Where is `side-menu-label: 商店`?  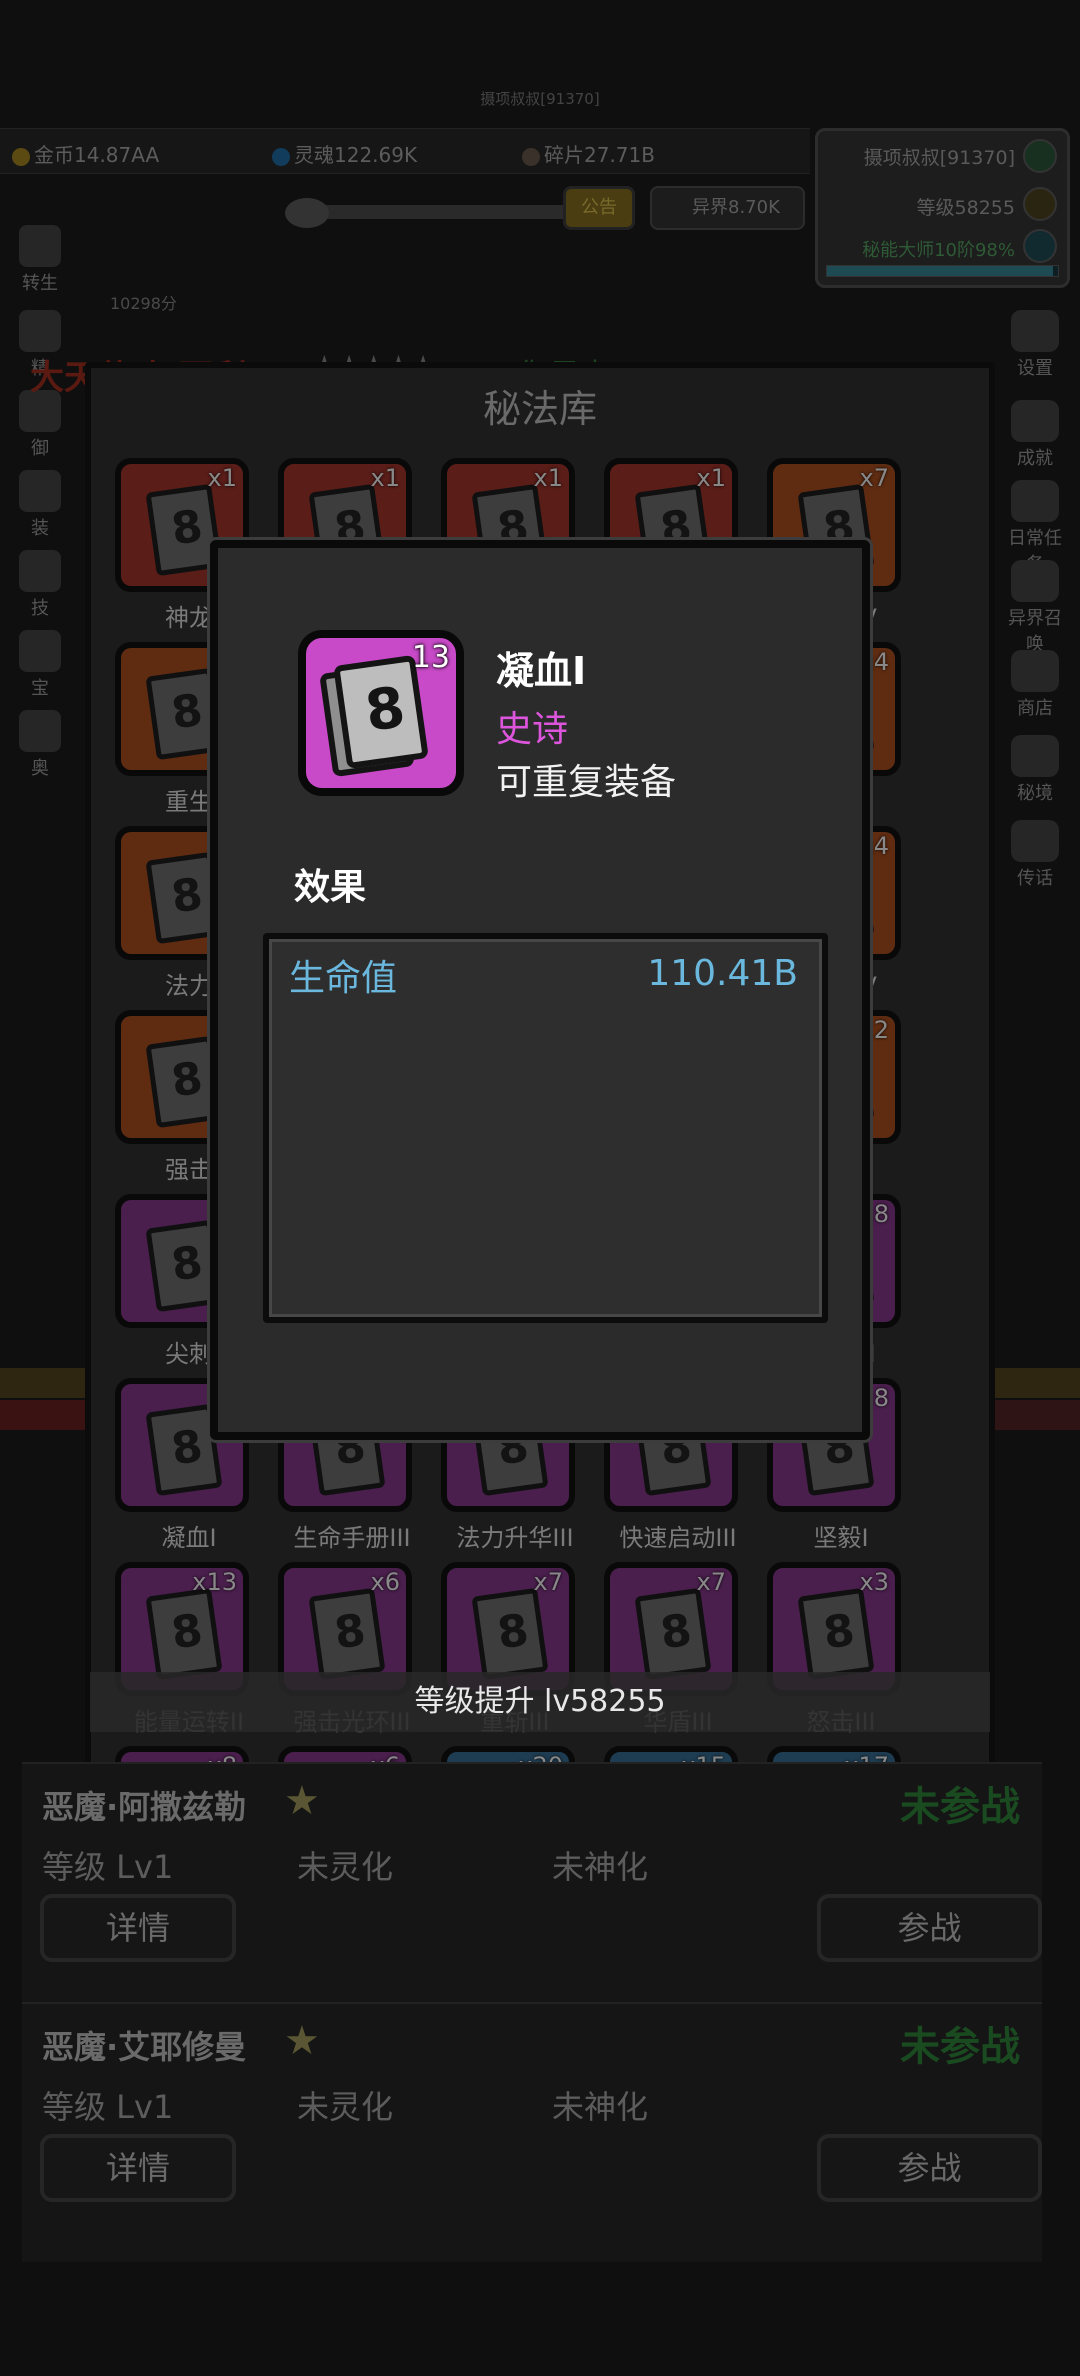 side-menu-label: 商店 is located at coordinates (1035, 708).